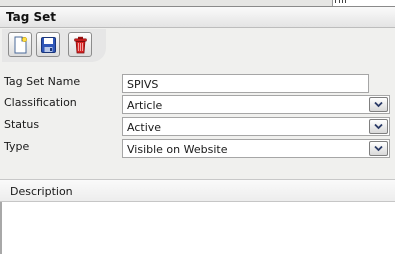  I want to click on status-label: Status, so click(22, 124).